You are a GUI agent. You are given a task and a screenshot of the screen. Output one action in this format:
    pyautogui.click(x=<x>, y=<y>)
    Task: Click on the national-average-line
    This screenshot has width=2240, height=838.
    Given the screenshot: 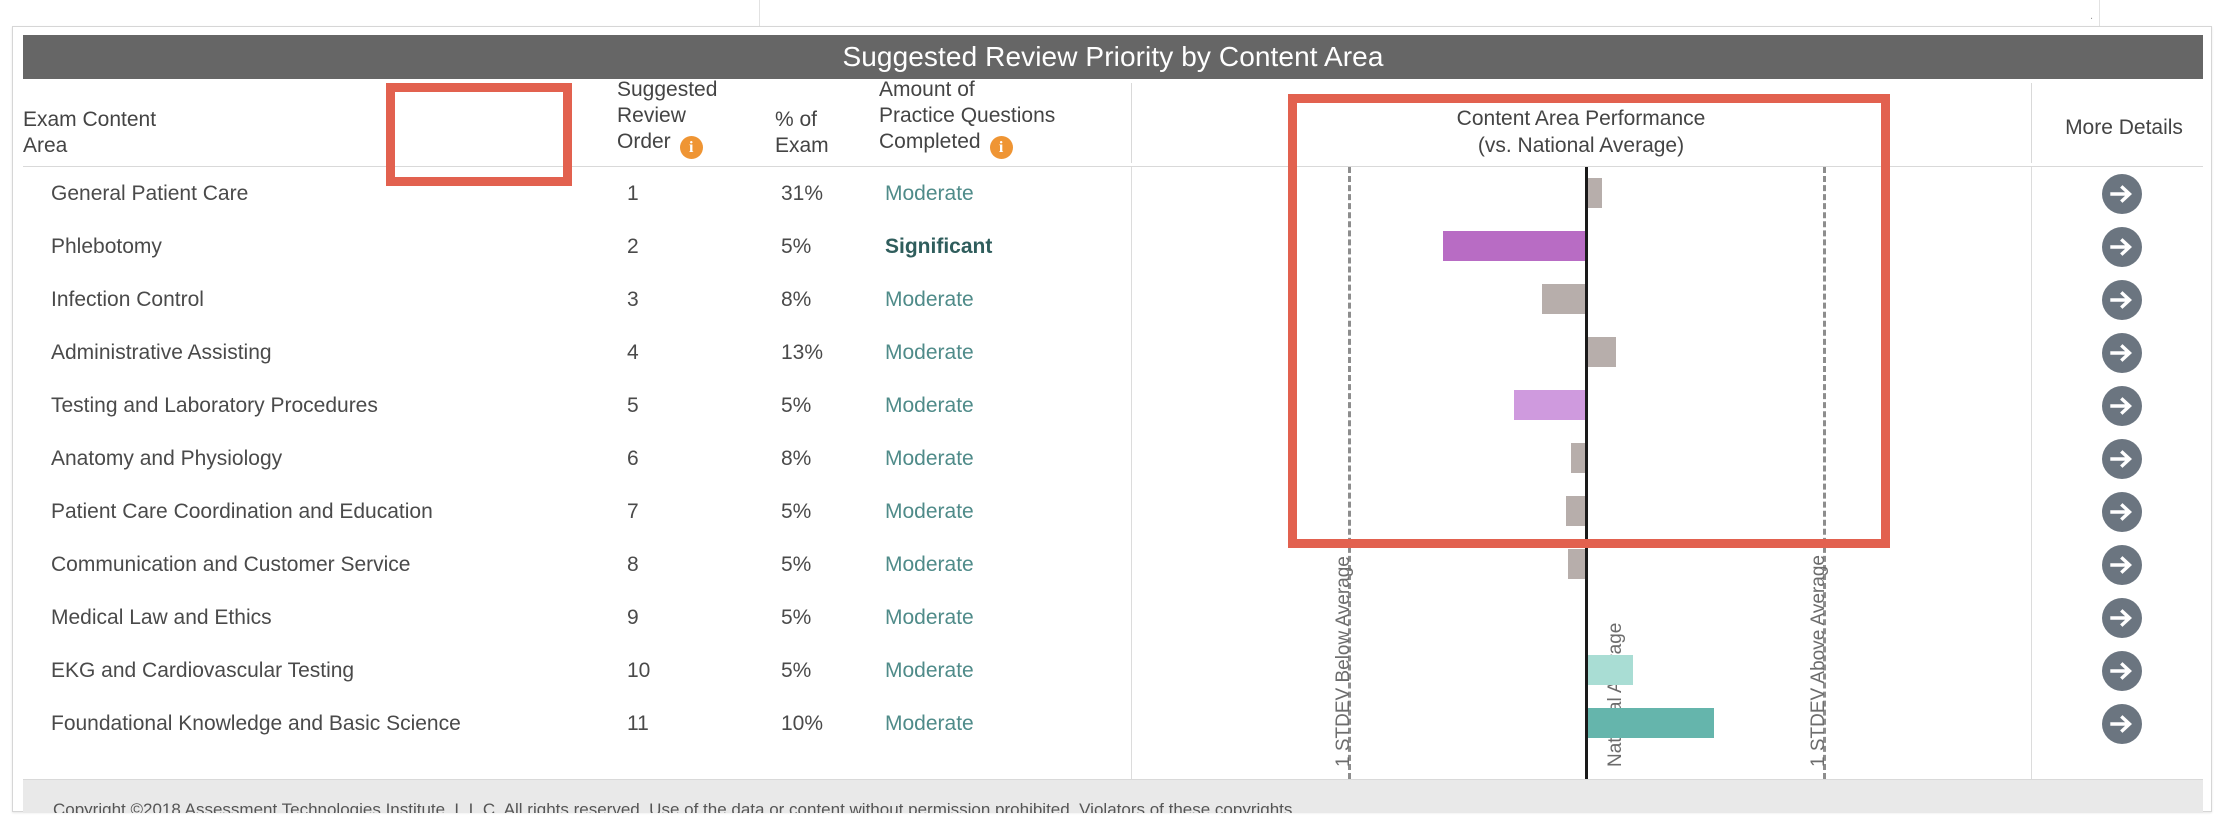 What is the action you would take?
    pyautogui.click(x=1586, y=473)
    